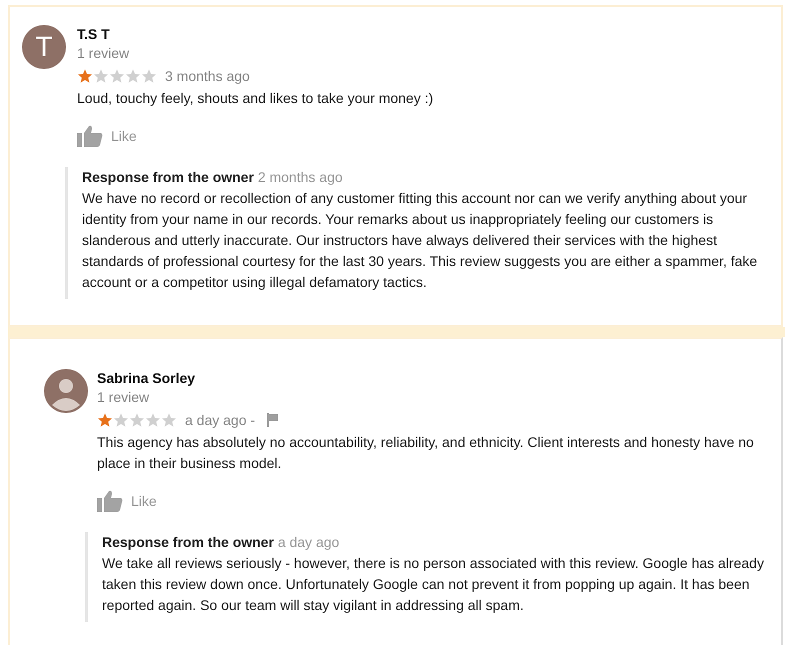  What do you see at coordinates (433, 584) in the screenshot?
I see `response-text: We take all reviews seriously - however, there is no person associated with this review. Google has already taken this review down once. Unfortunately Google can not prevent it from popping up again. It has been reported again. So our team will stay vigilant in addressing all spam.` at bounding box center [433, 584].